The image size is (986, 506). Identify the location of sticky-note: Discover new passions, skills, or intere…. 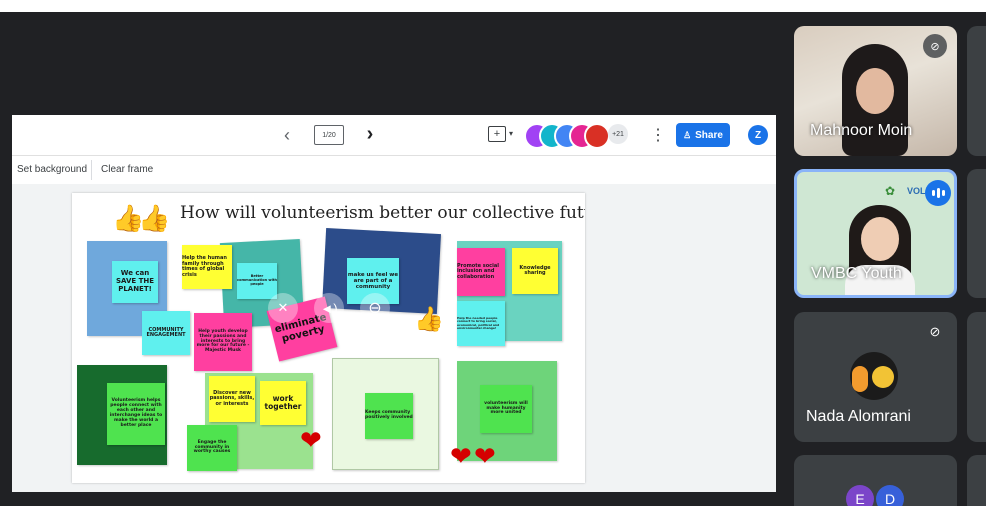
(232, 399).